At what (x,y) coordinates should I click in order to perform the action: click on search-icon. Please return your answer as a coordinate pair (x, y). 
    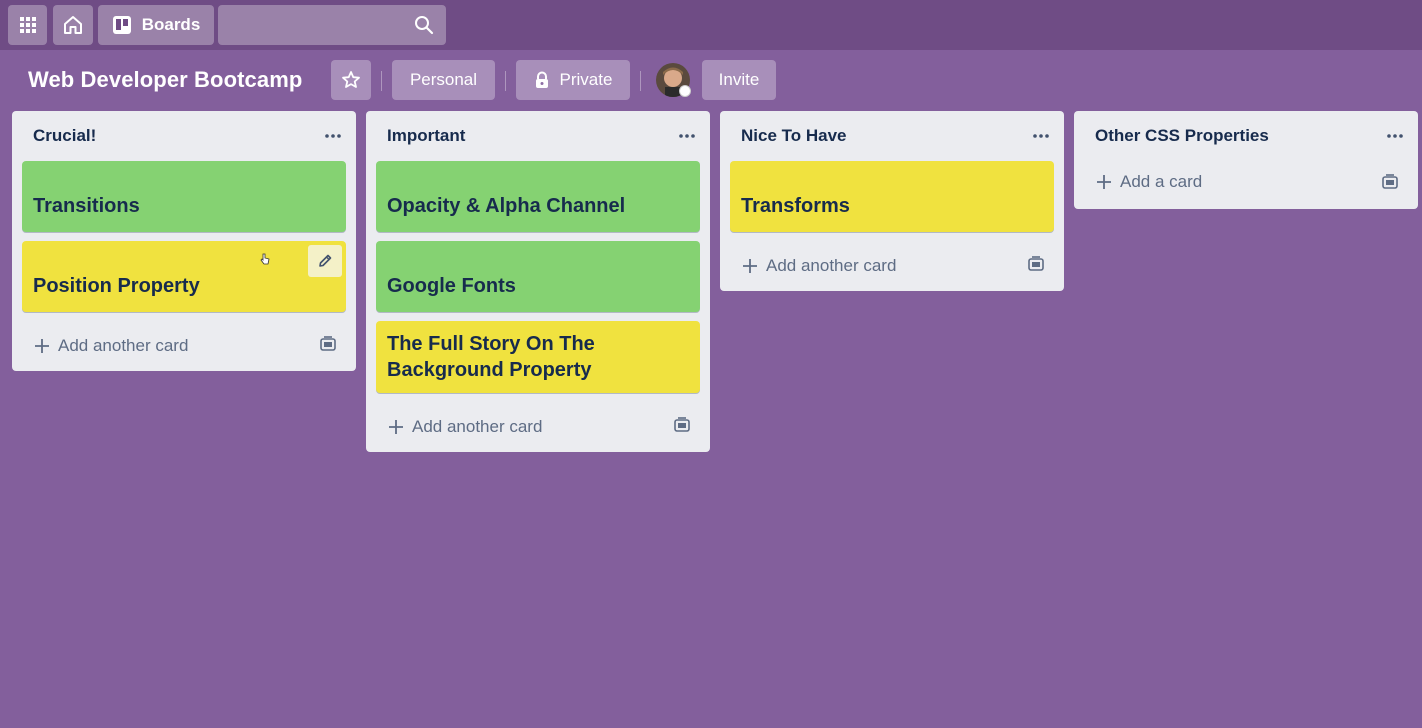
    Looking at the image, I should click on (424, 25).